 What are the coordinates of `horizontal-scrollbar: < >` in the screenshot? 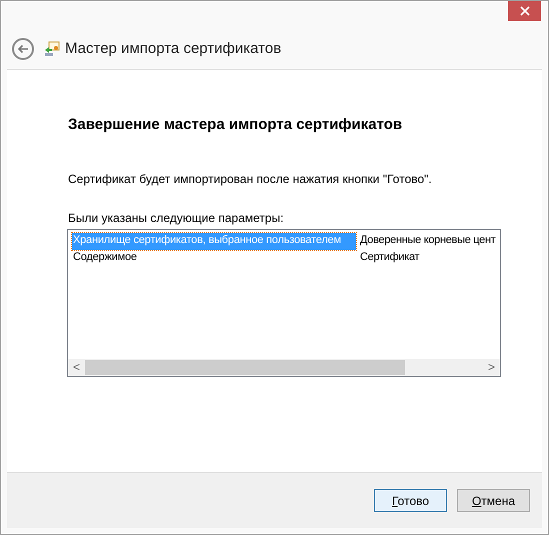 It's located at (284, 367).